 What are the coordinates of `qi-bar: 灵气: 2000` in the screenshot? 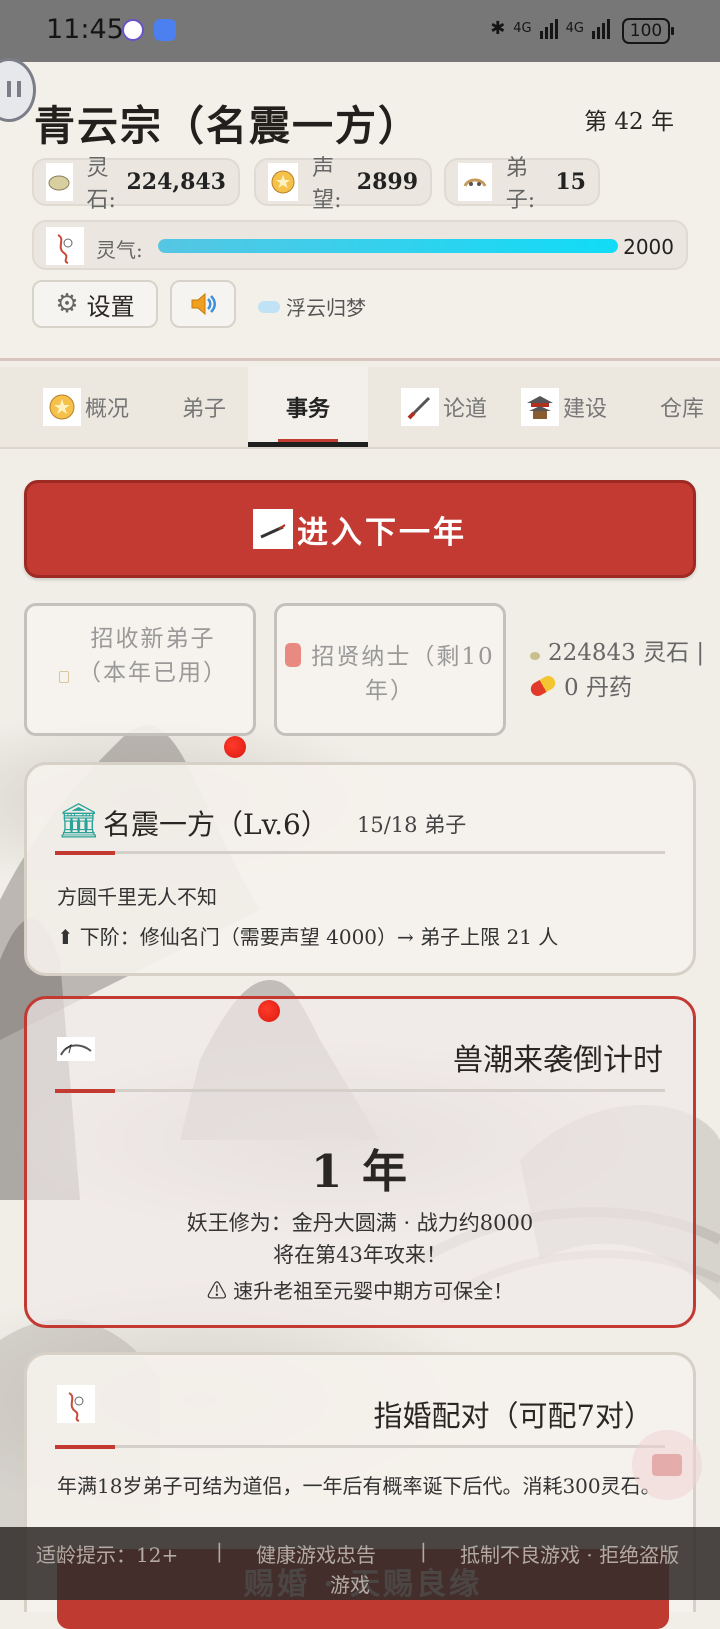 It's located at (360, 245).